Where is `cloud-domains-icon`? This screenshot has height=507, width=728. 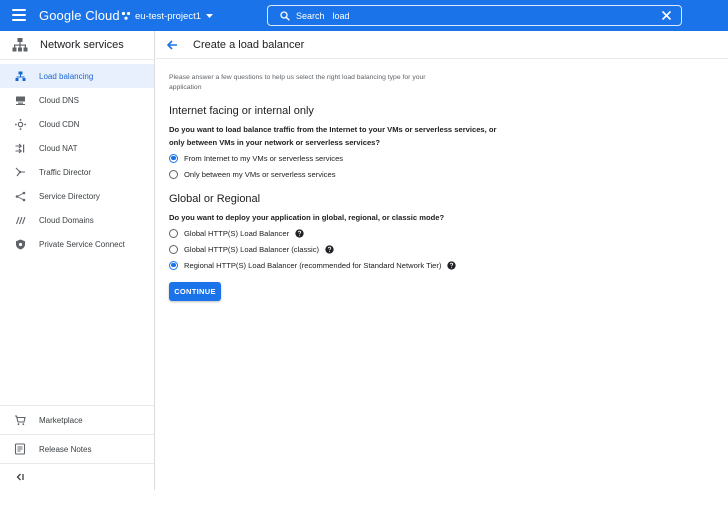 cloud-domains-icon is located at coordinates (20, 220).